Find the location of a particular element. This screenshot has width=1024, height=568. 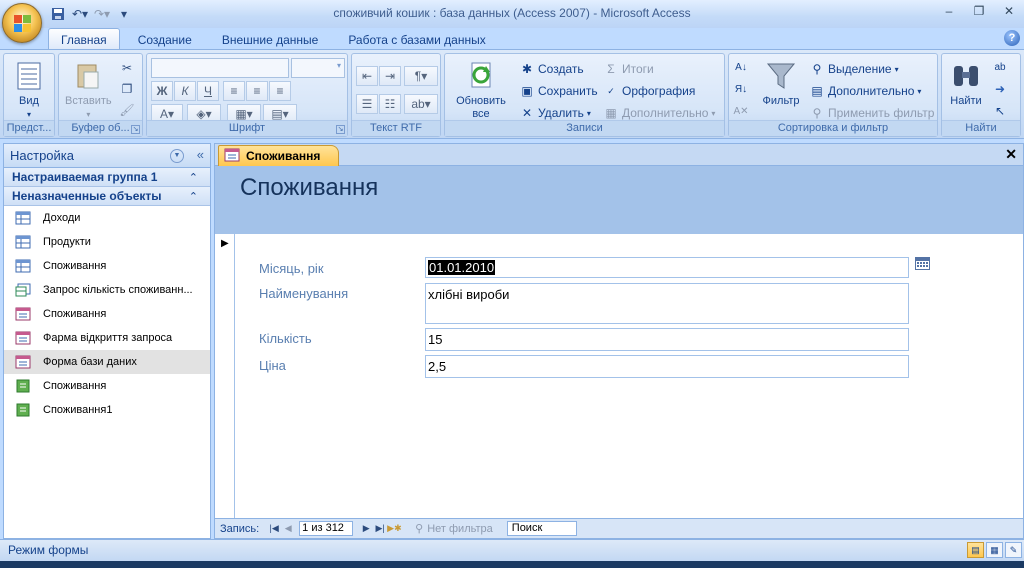

document-tab-strip: Споживання ✕ is located at coordinates (619, 155).